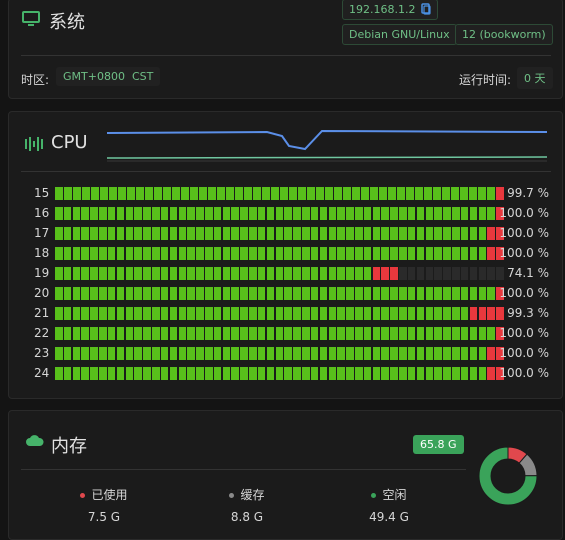  What do you see at coordinates (524, 293) in the screenshot?
I see `cpu-core-percent: 100.0 %` at bounding box center [524, 293].